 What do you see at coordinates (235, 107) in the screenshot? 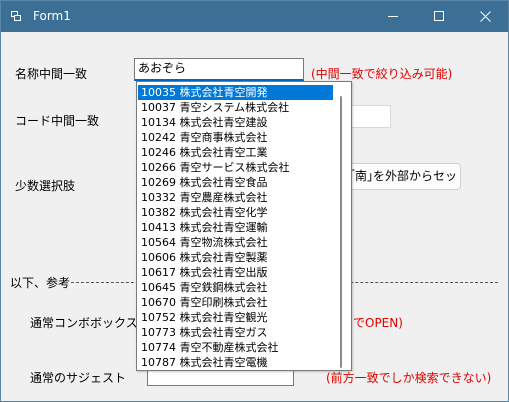
I see `dropdown-item: 10037 青空システム株式会社` at bounding box center [235, 107].